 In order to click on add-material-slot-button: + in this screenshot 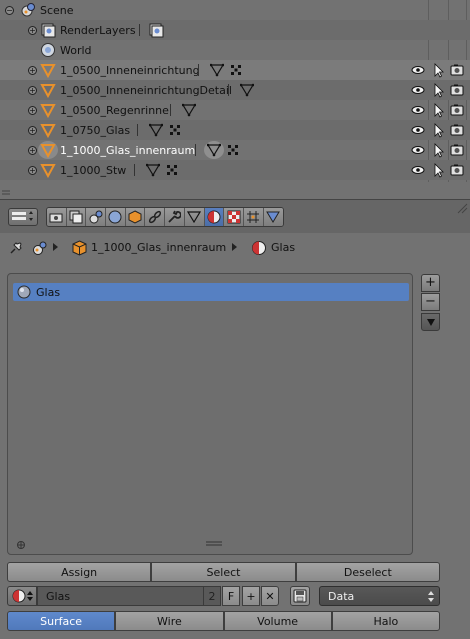, I will do `click(430, 283)`.